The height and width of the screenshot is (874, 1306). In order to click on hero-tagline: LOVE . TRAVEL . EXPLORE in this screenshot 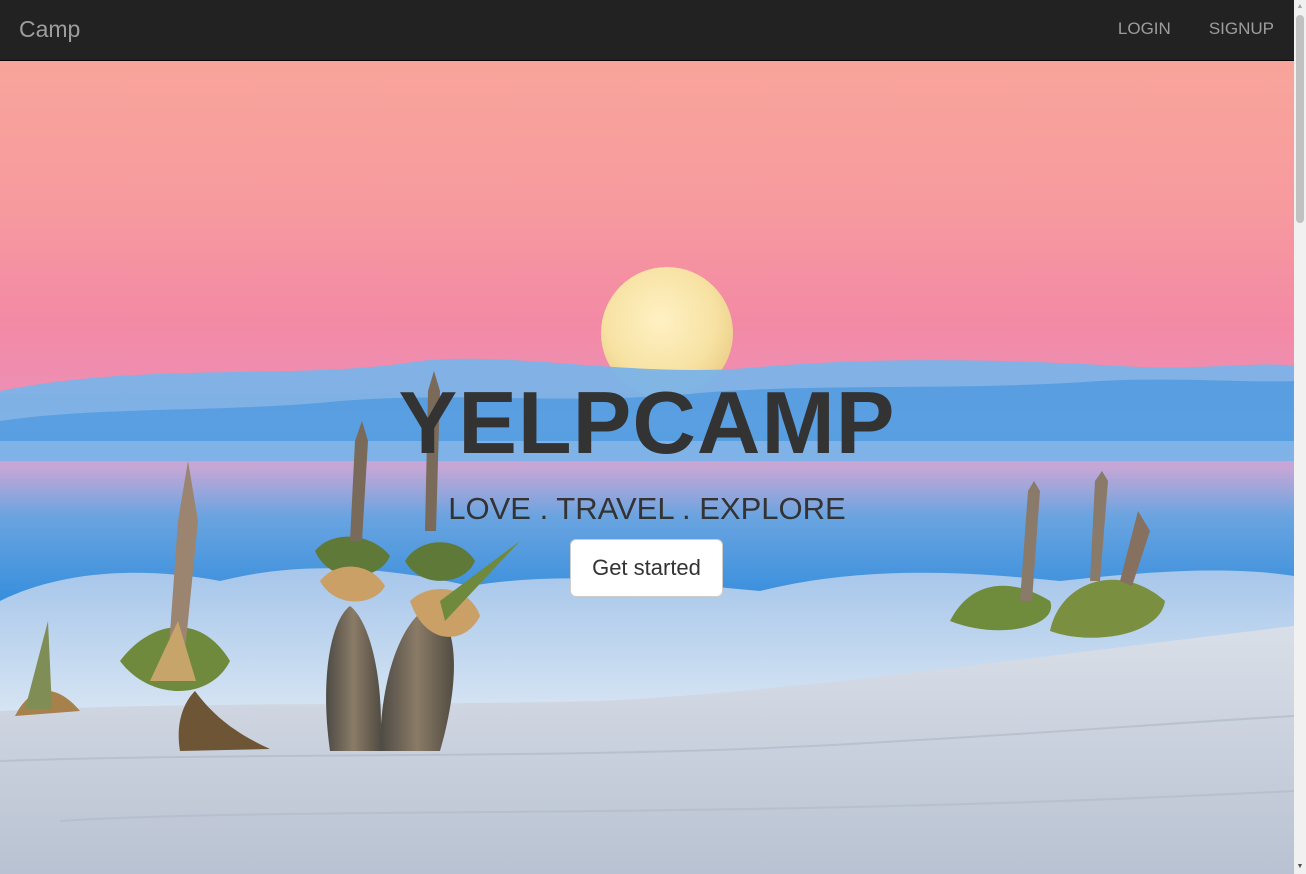, I will do `click(647, 508)`.